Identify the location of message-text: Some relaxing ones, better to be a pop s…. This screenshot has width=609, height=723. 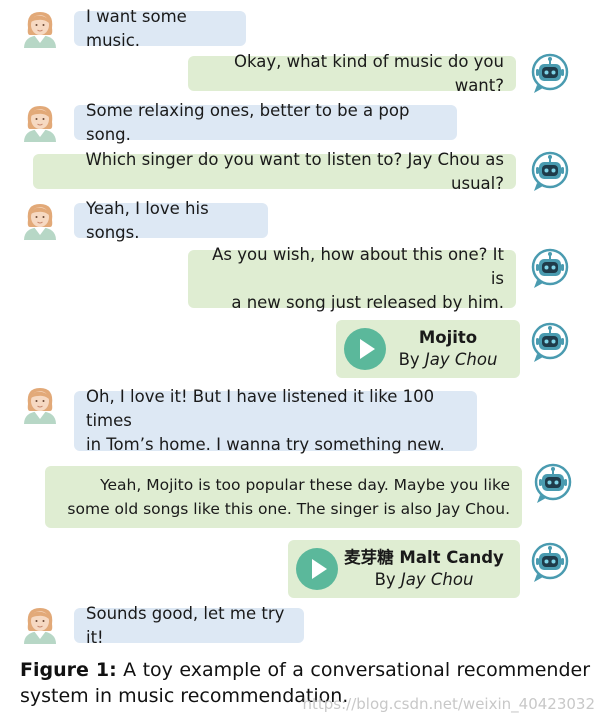
(248, 122).